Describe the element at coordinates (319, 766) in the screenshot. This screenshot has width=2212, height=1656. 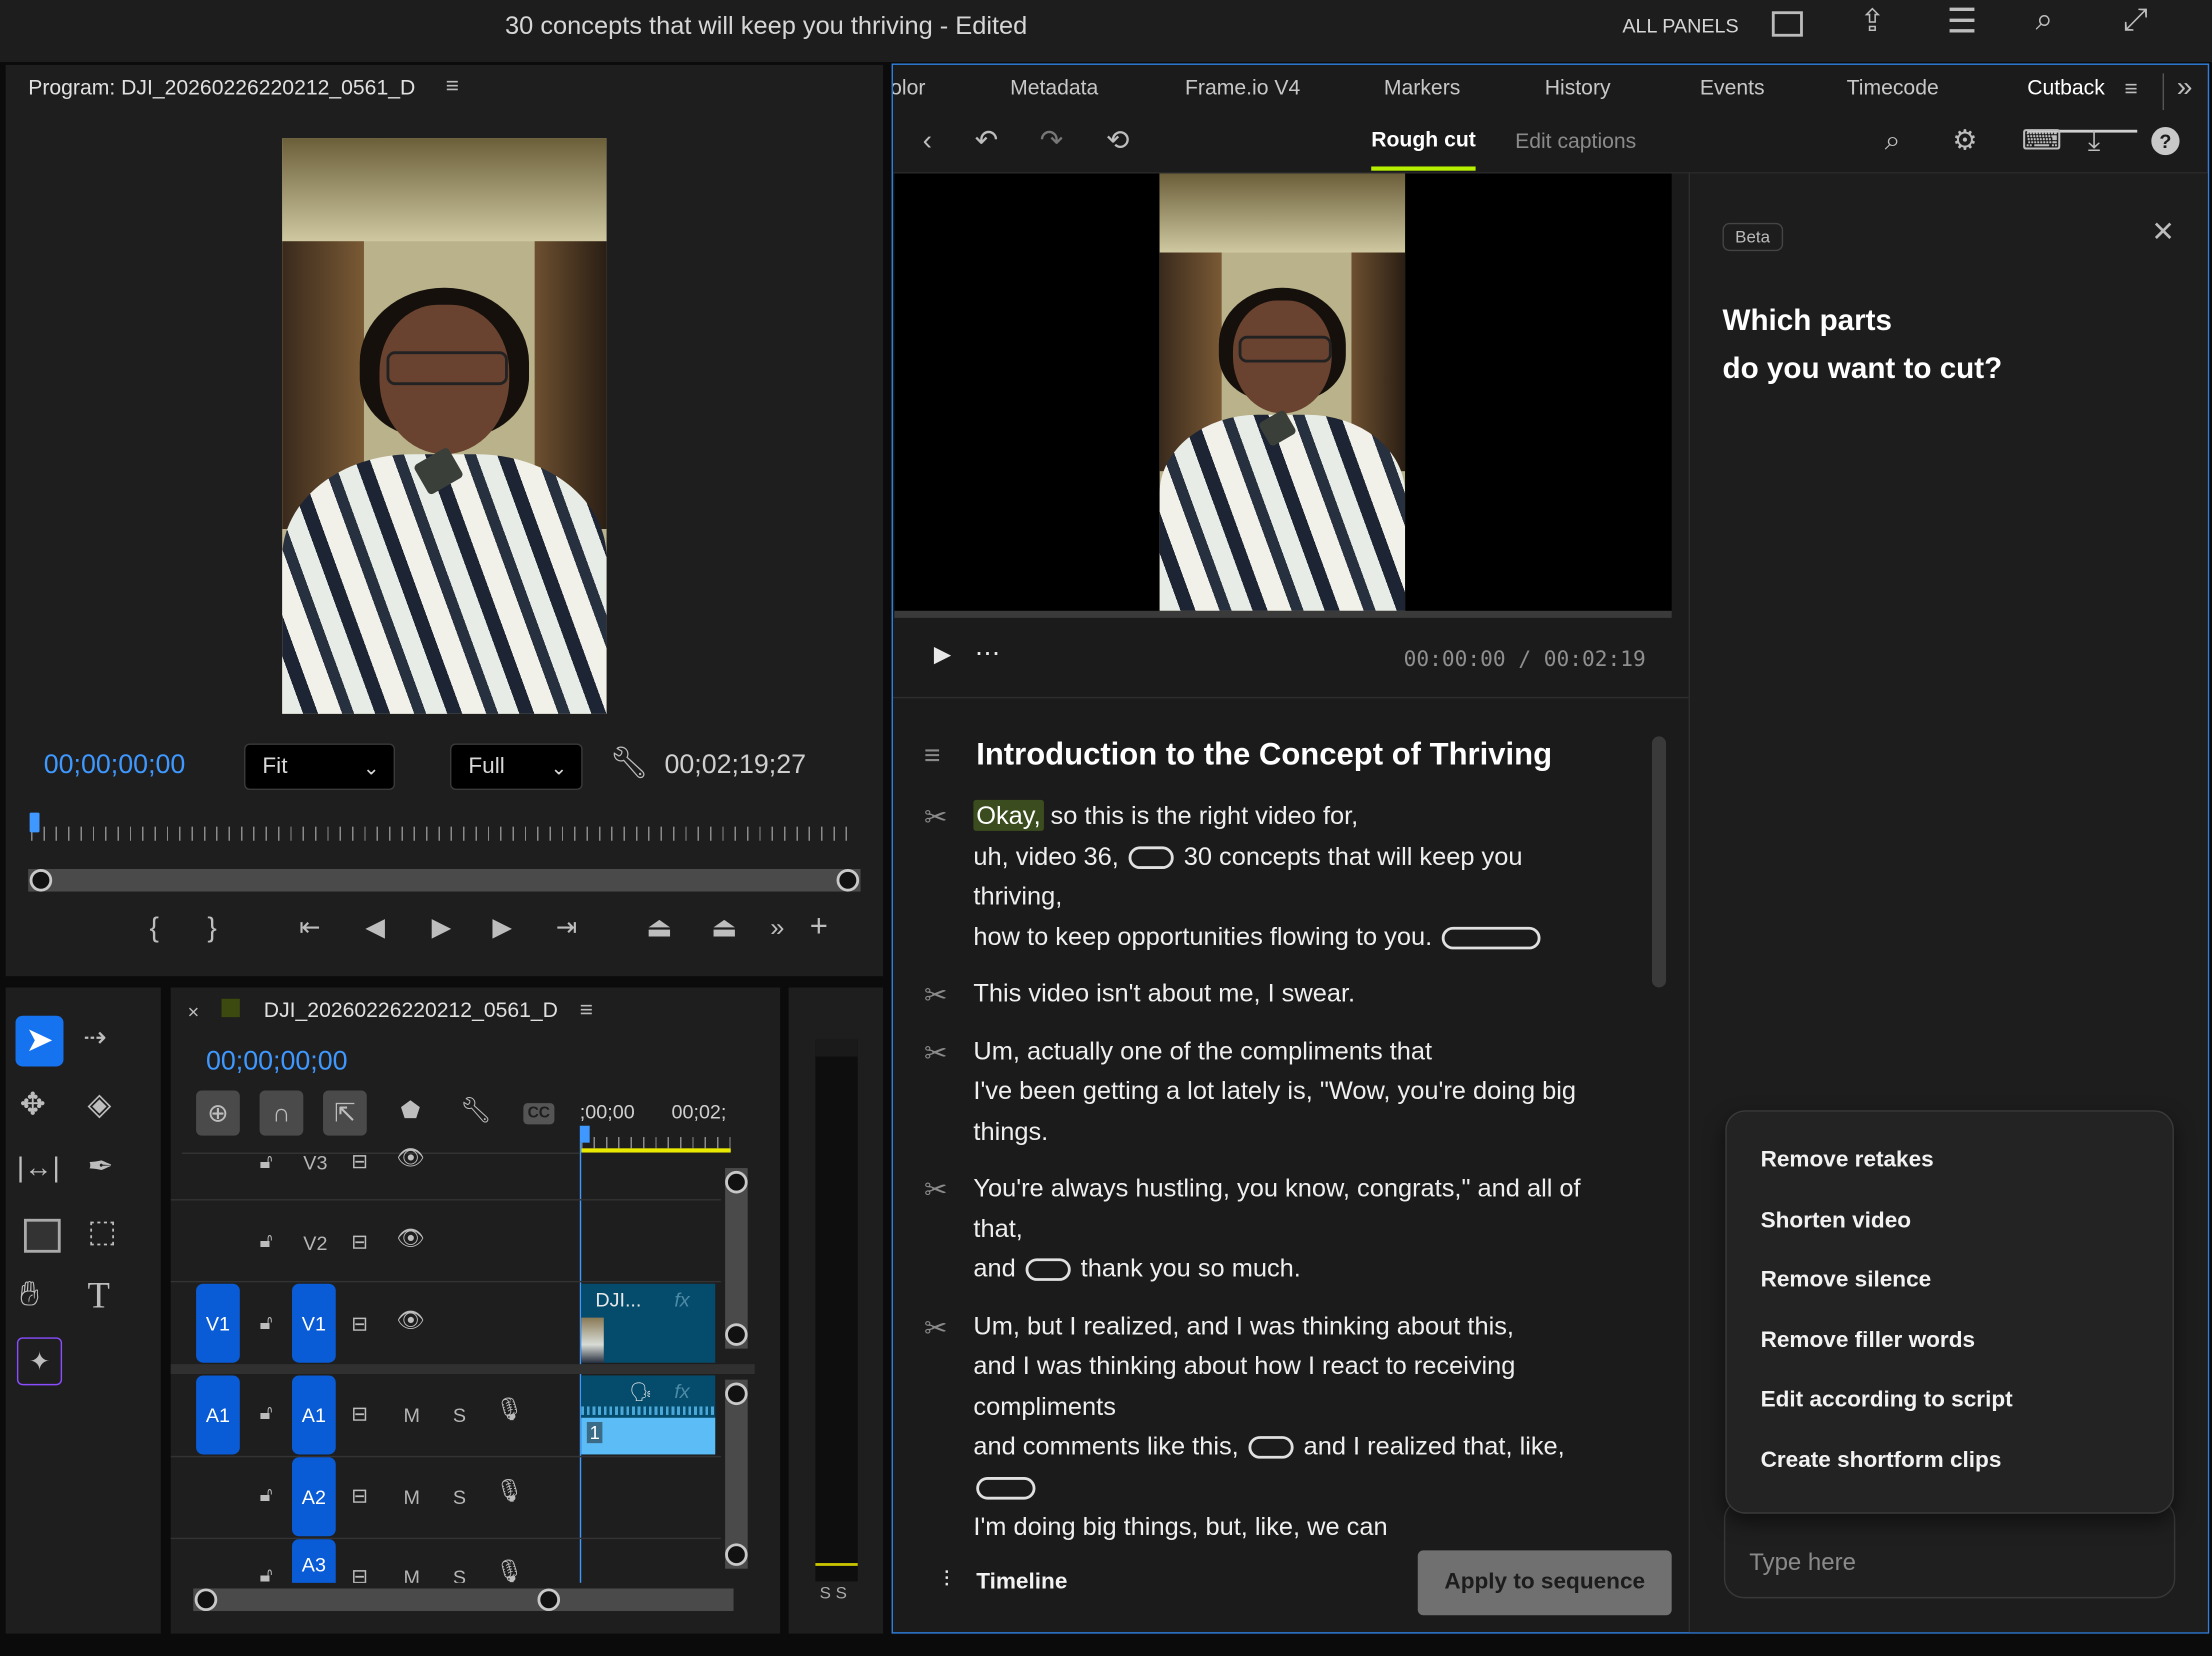
I see `zoom-level-select: Fit ⌄` at that location.